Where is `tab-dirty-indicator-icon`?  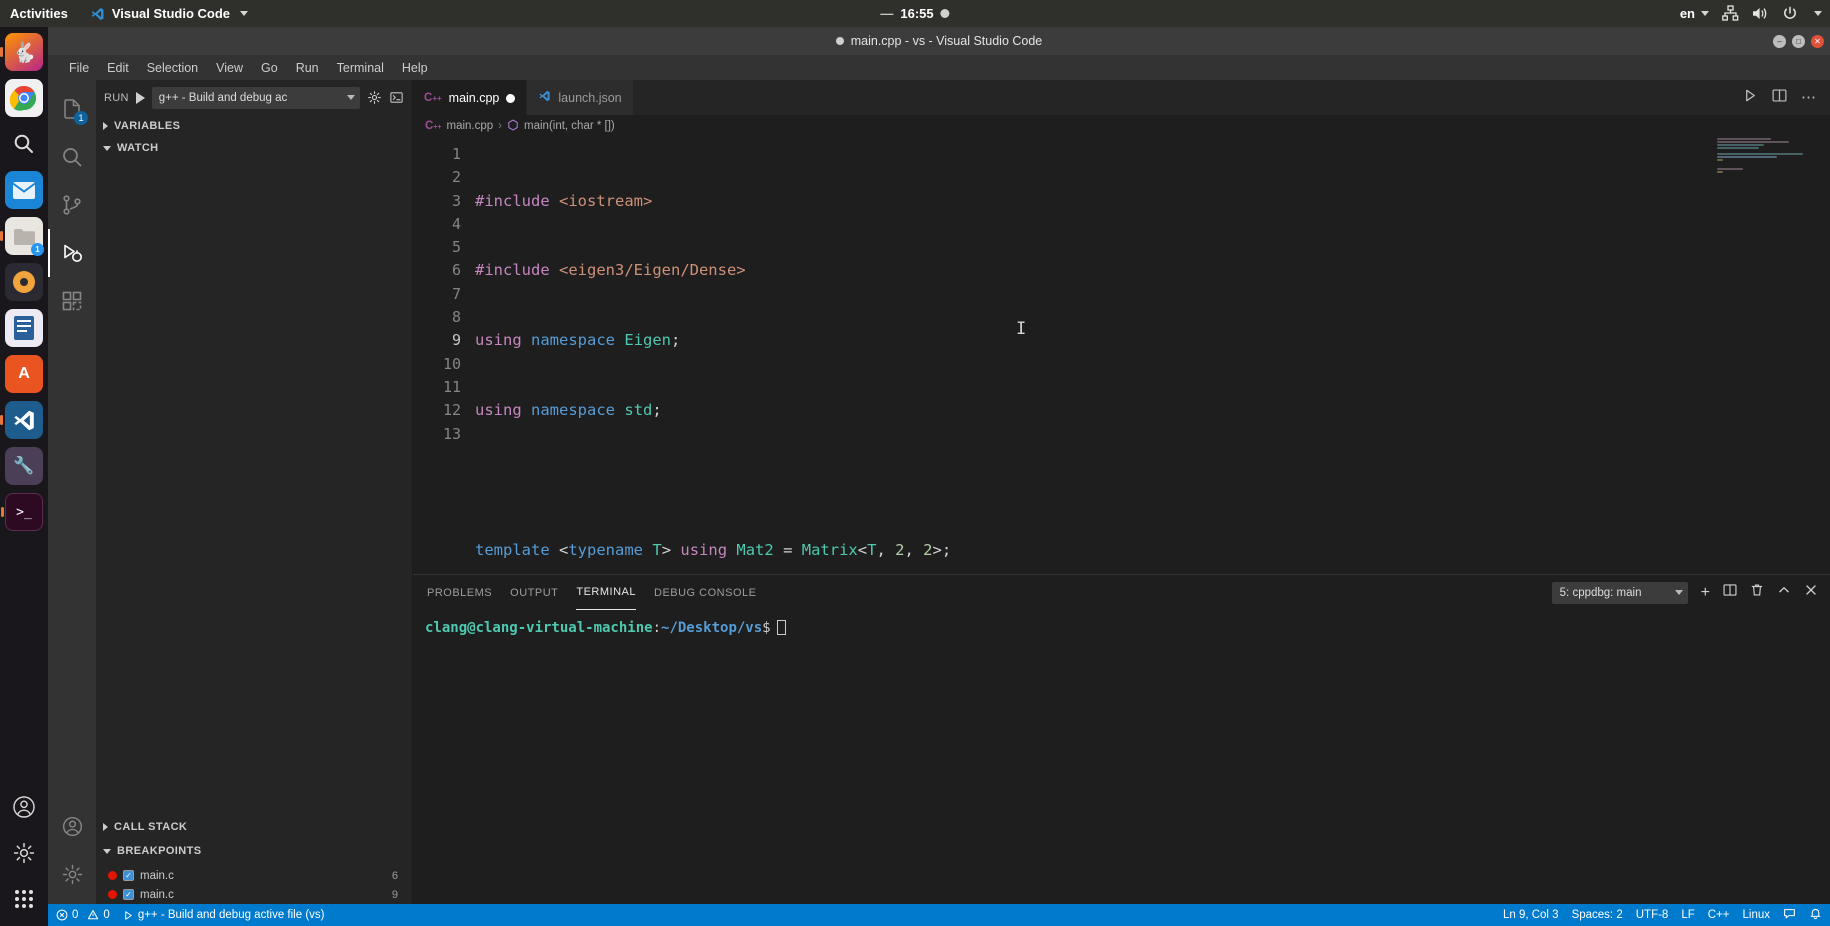
tab-dirty-indicator-icon is located at coordinates (511, 98).